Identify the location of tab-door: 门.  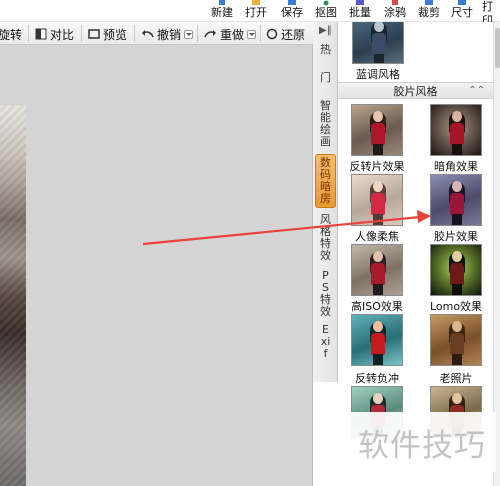
(325, 82).